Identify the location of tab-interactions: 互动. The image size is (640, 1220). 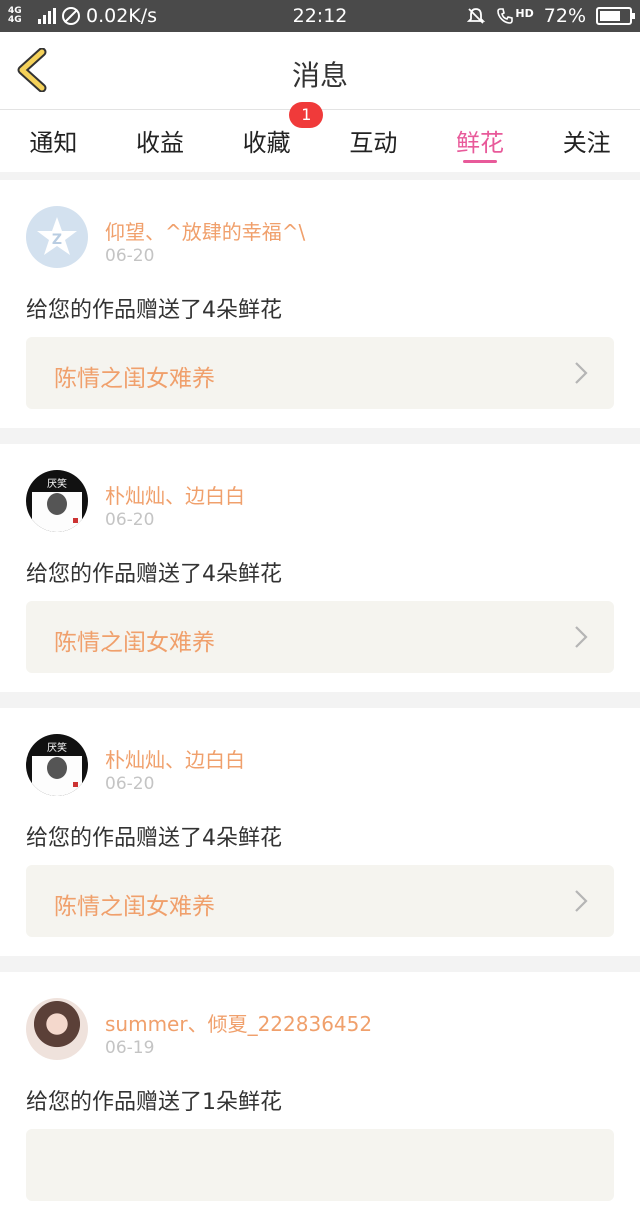
(373, 141).